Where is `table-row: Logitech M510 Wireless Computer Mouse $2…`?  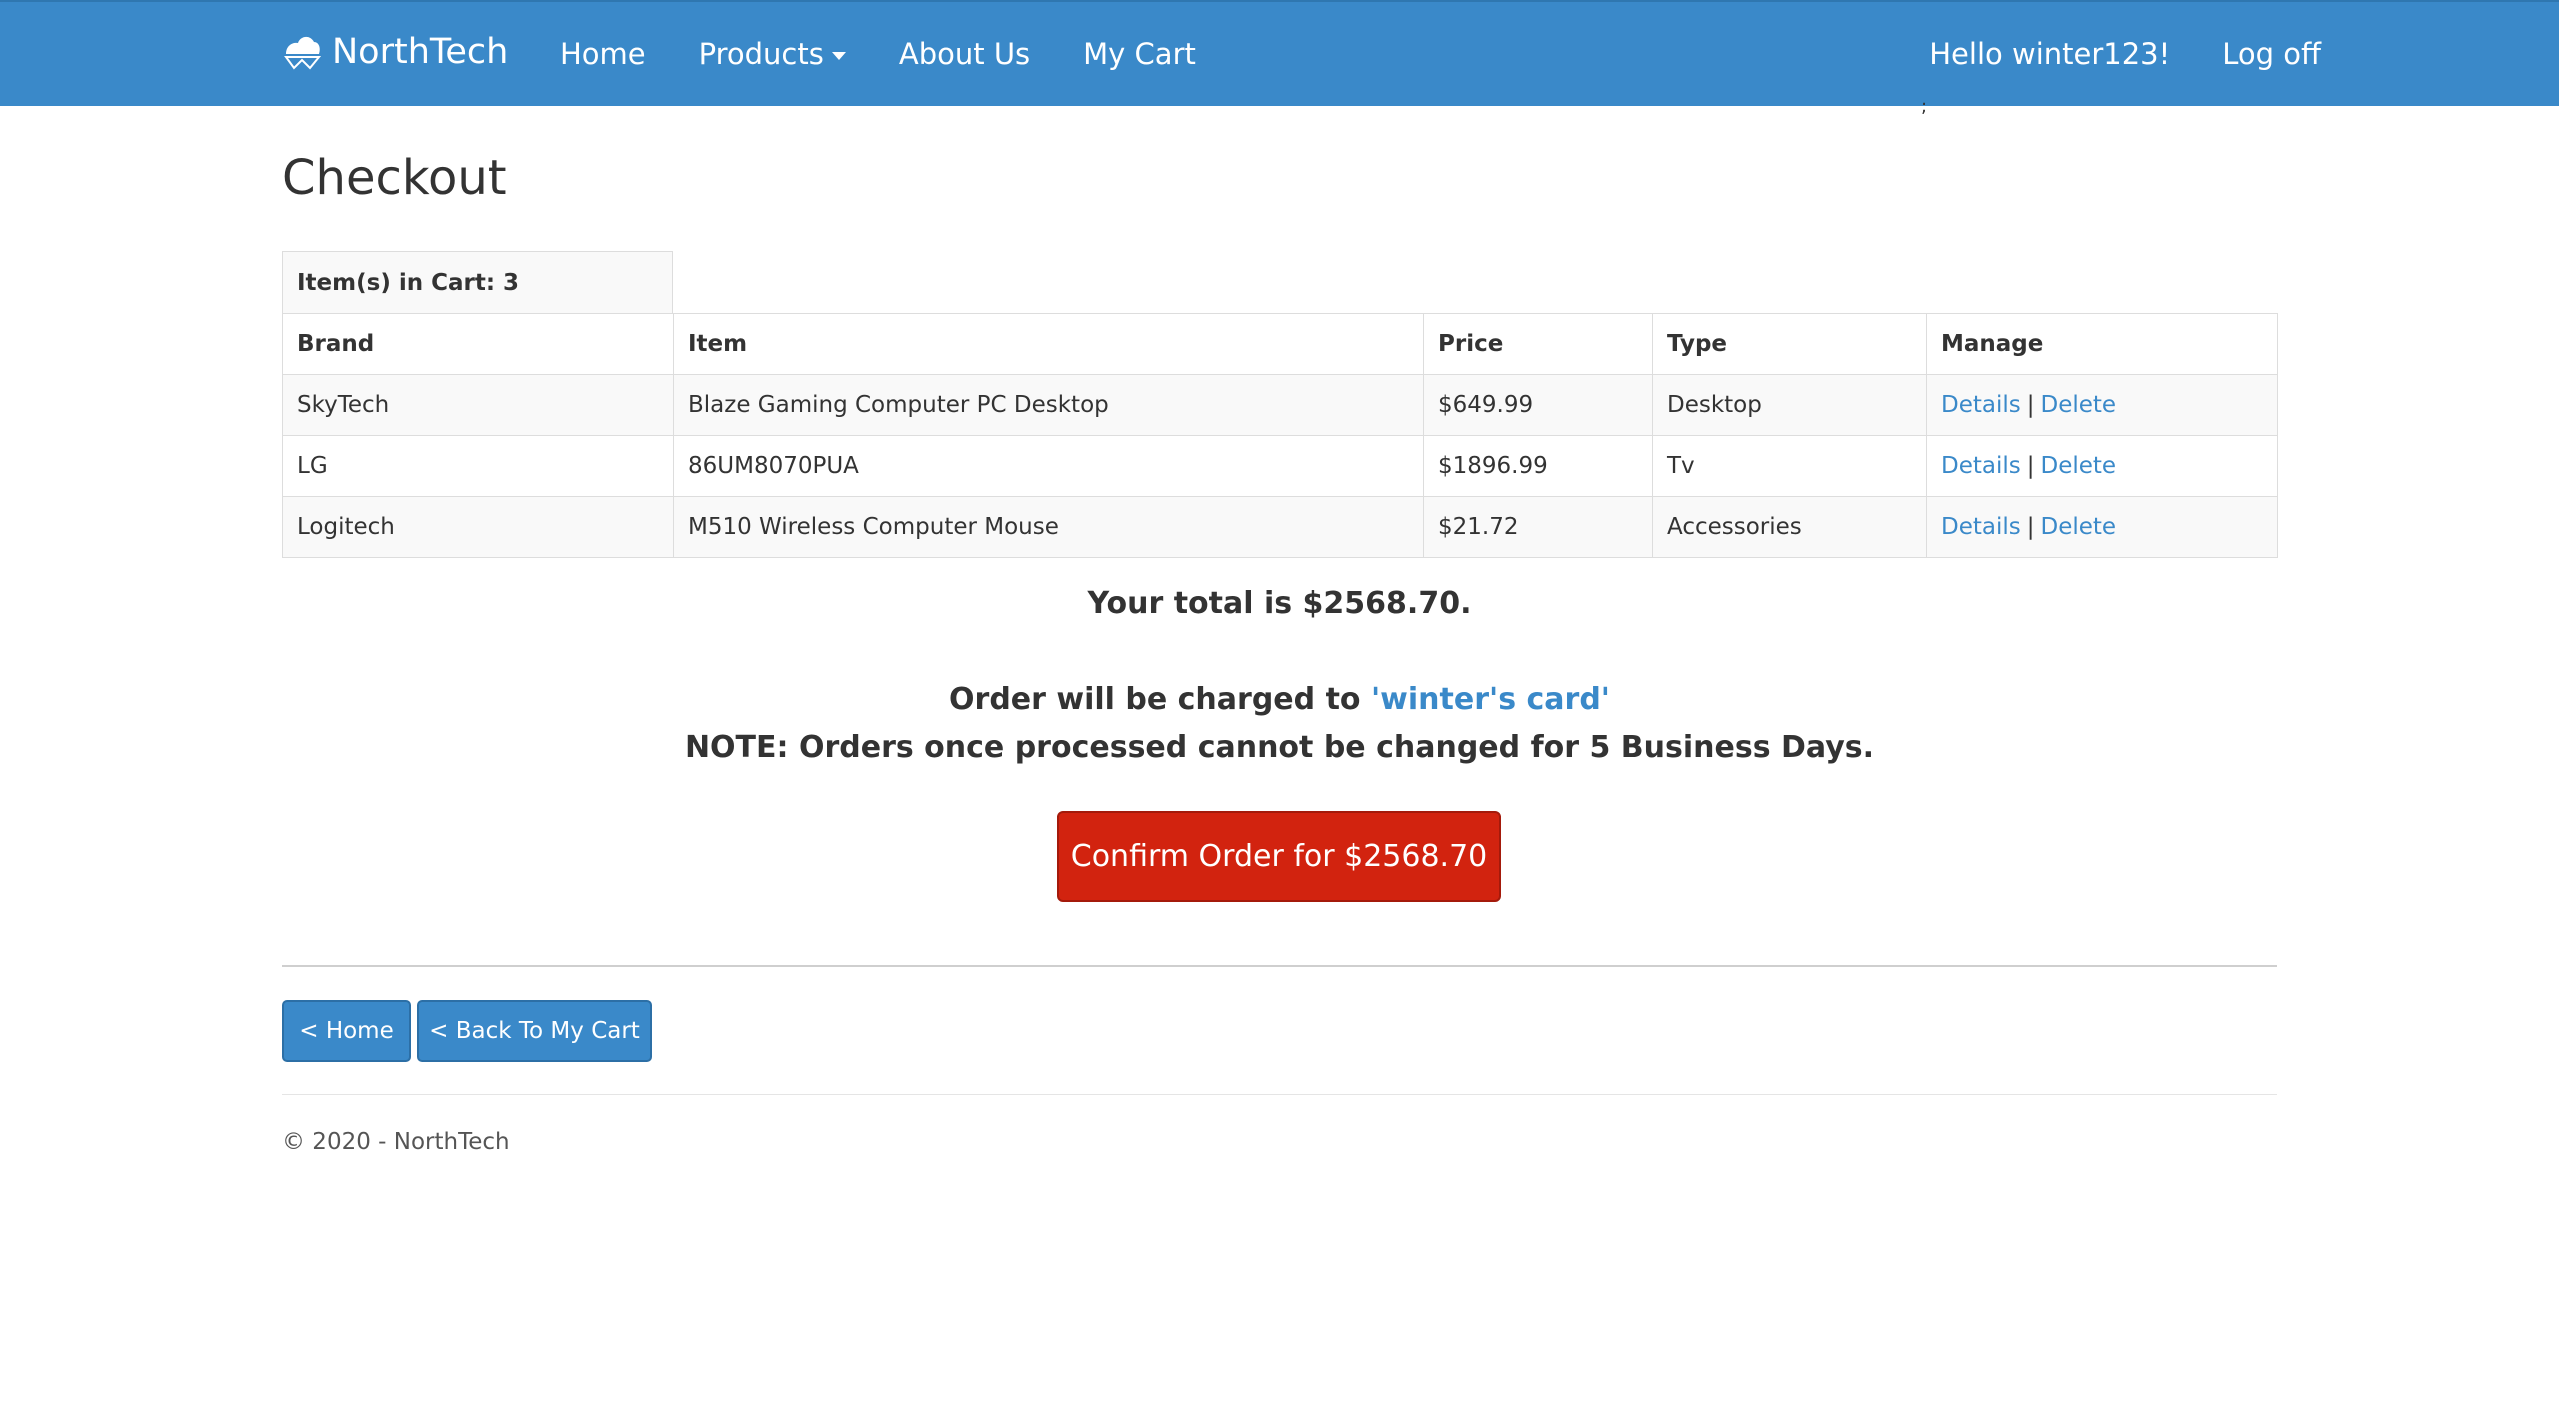 table-row: Logitech M510 Wireless Computer Mouse $2… is located at coordinates (1280, 527).